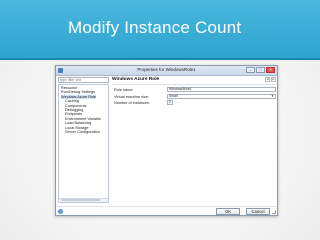 This screenshot has width=320, height=240. What do you see at coordinates (73, 114) in the screenshot?
I see `tree-item: Endpoints` at bounding box center [73, 114].